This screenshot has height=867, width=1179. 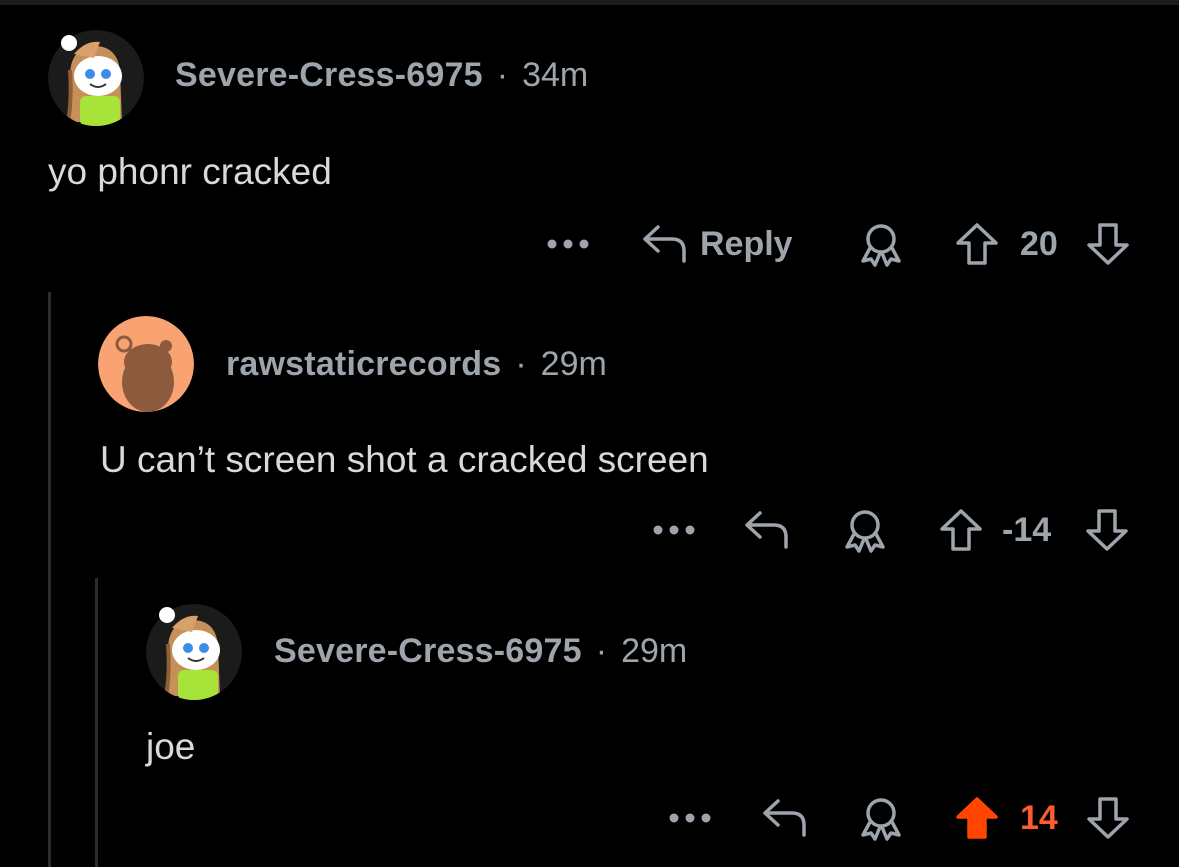 What do you see at coordinates (404, 459) in the screenshot?
I see `comment-body: U can’t screen shot a cracked screen` at bounding box center [404, 459].